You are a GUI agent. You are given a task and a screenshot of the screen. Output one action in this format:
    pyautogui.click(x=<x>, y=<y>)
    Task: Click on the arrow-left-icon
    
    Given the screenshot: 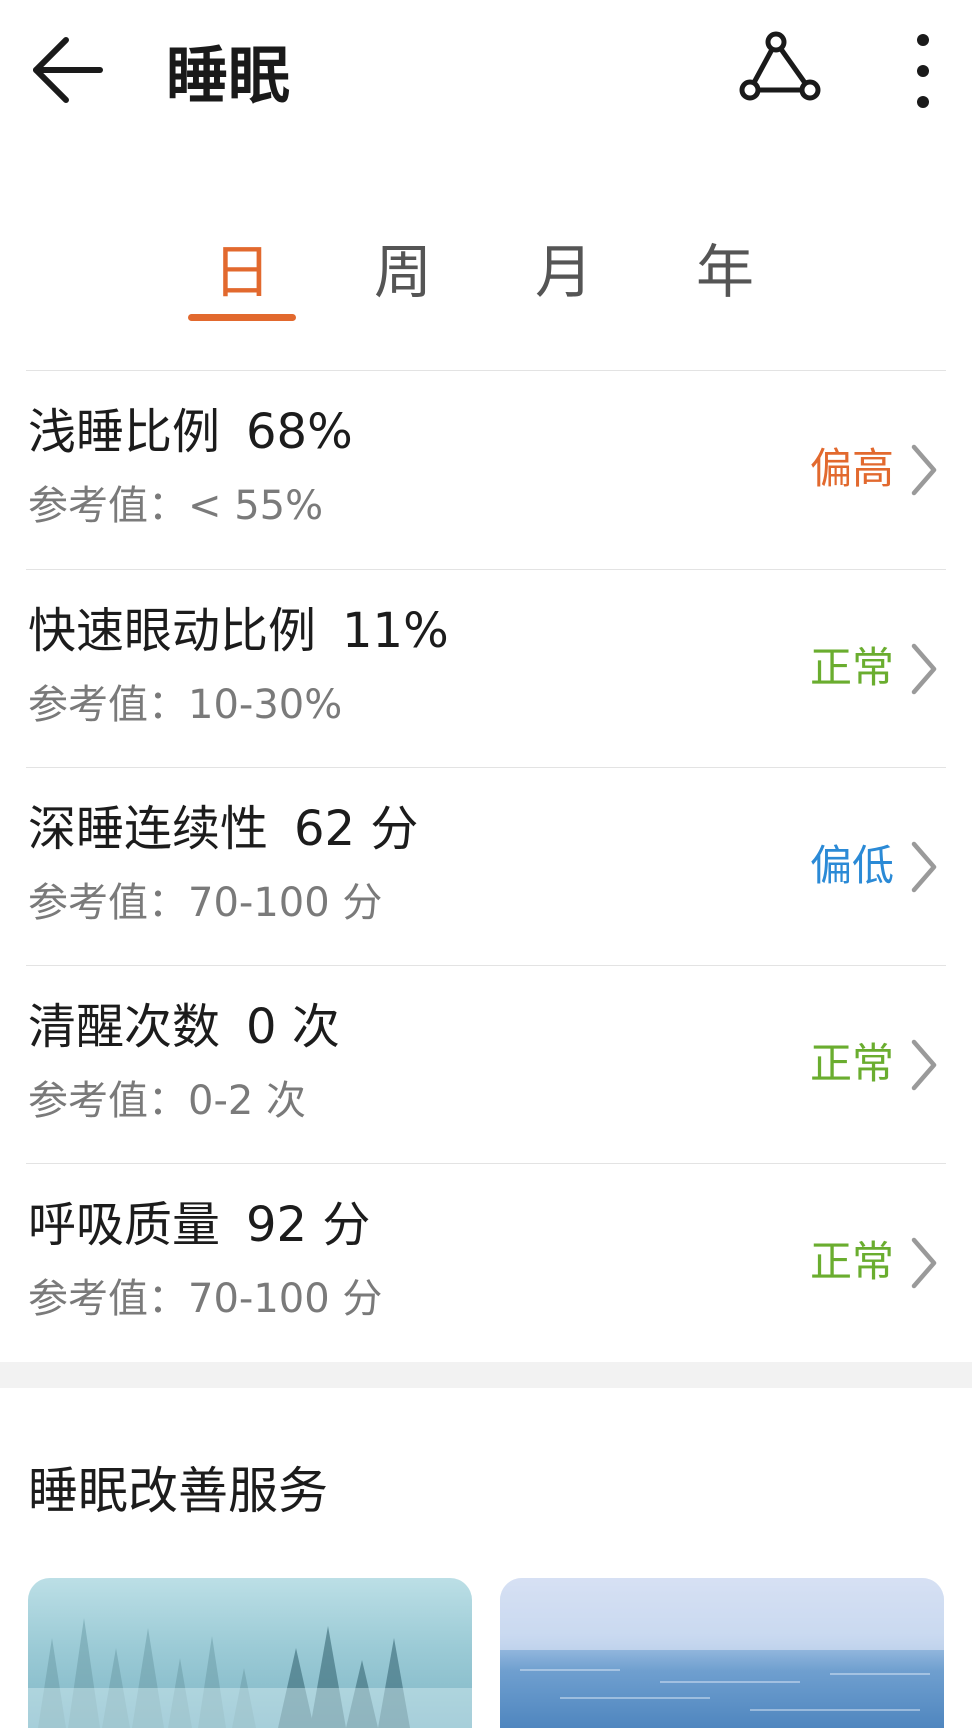 What is the action you would take?
    pyautogui.click(x=68, y=70)
    